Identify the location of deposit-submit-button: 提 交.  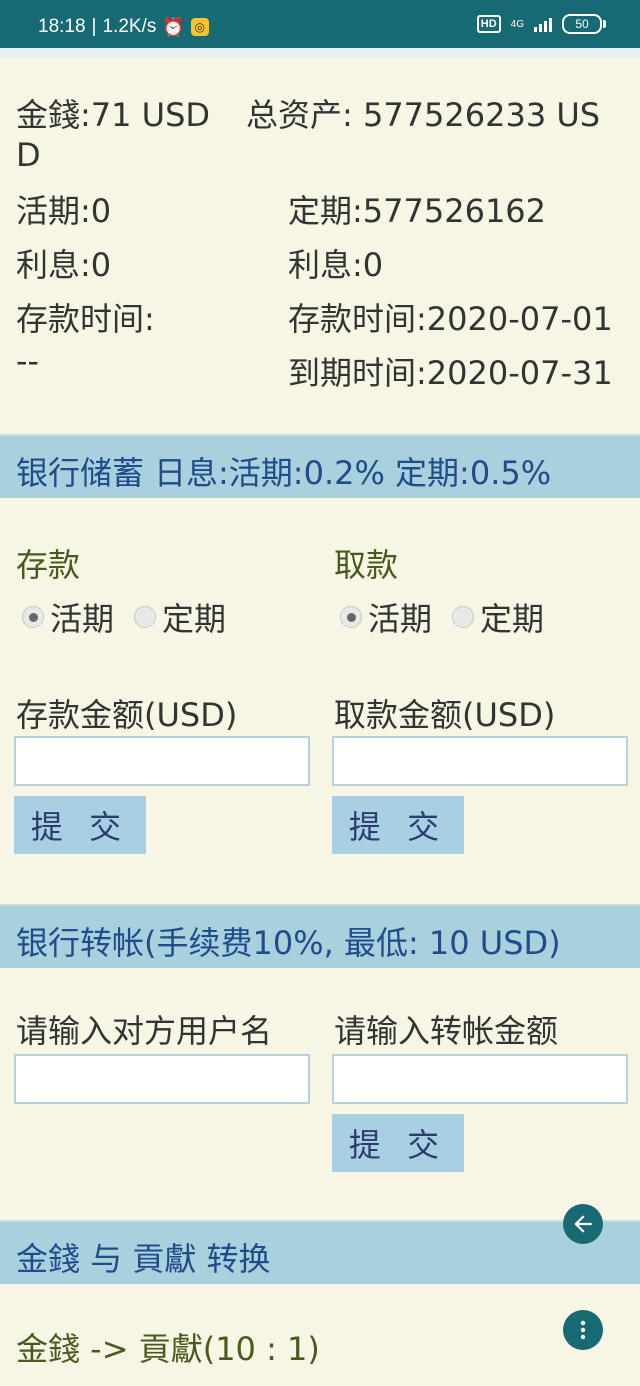
(80, 825).